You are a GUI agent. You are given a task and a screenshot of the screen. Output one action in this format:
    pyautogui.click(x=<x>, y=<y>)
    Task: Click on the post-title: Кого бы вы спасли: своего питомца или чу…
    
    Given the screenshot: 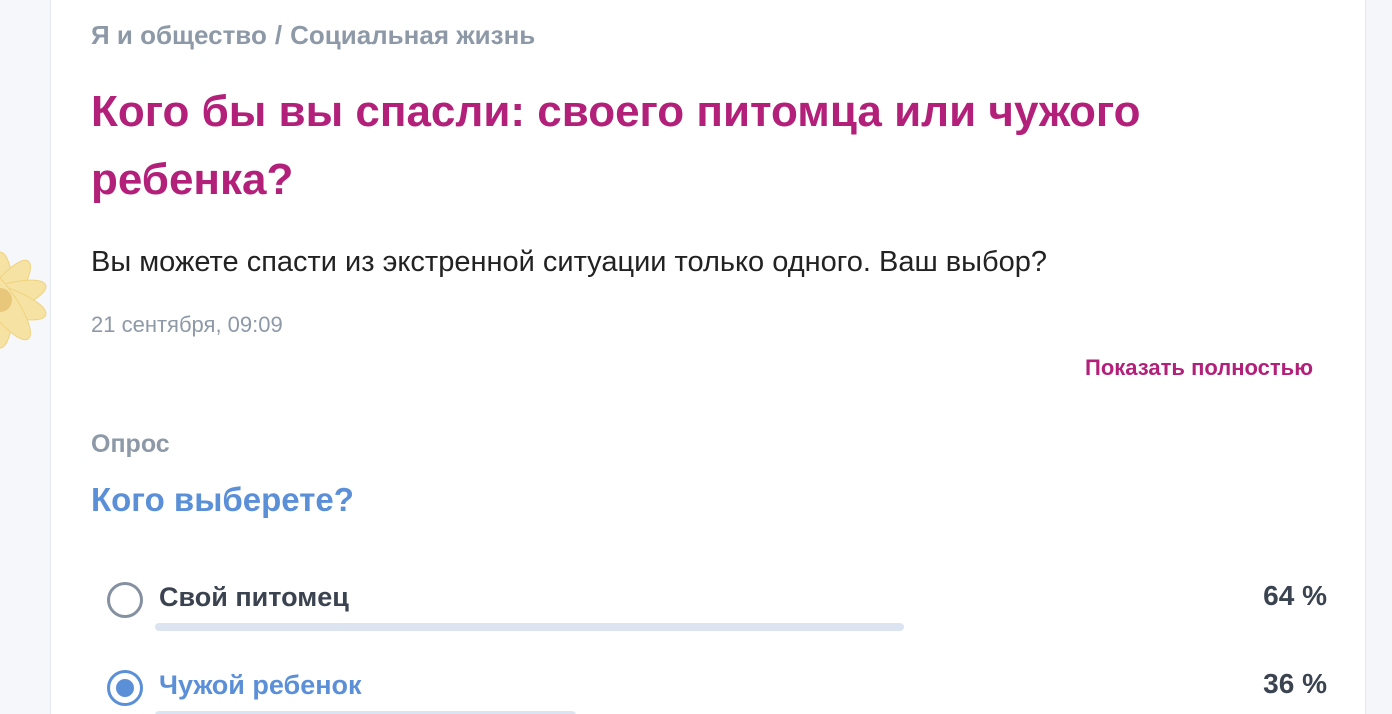 What is the action you would take?
    pyautogui.click(x=616, y=145)
    